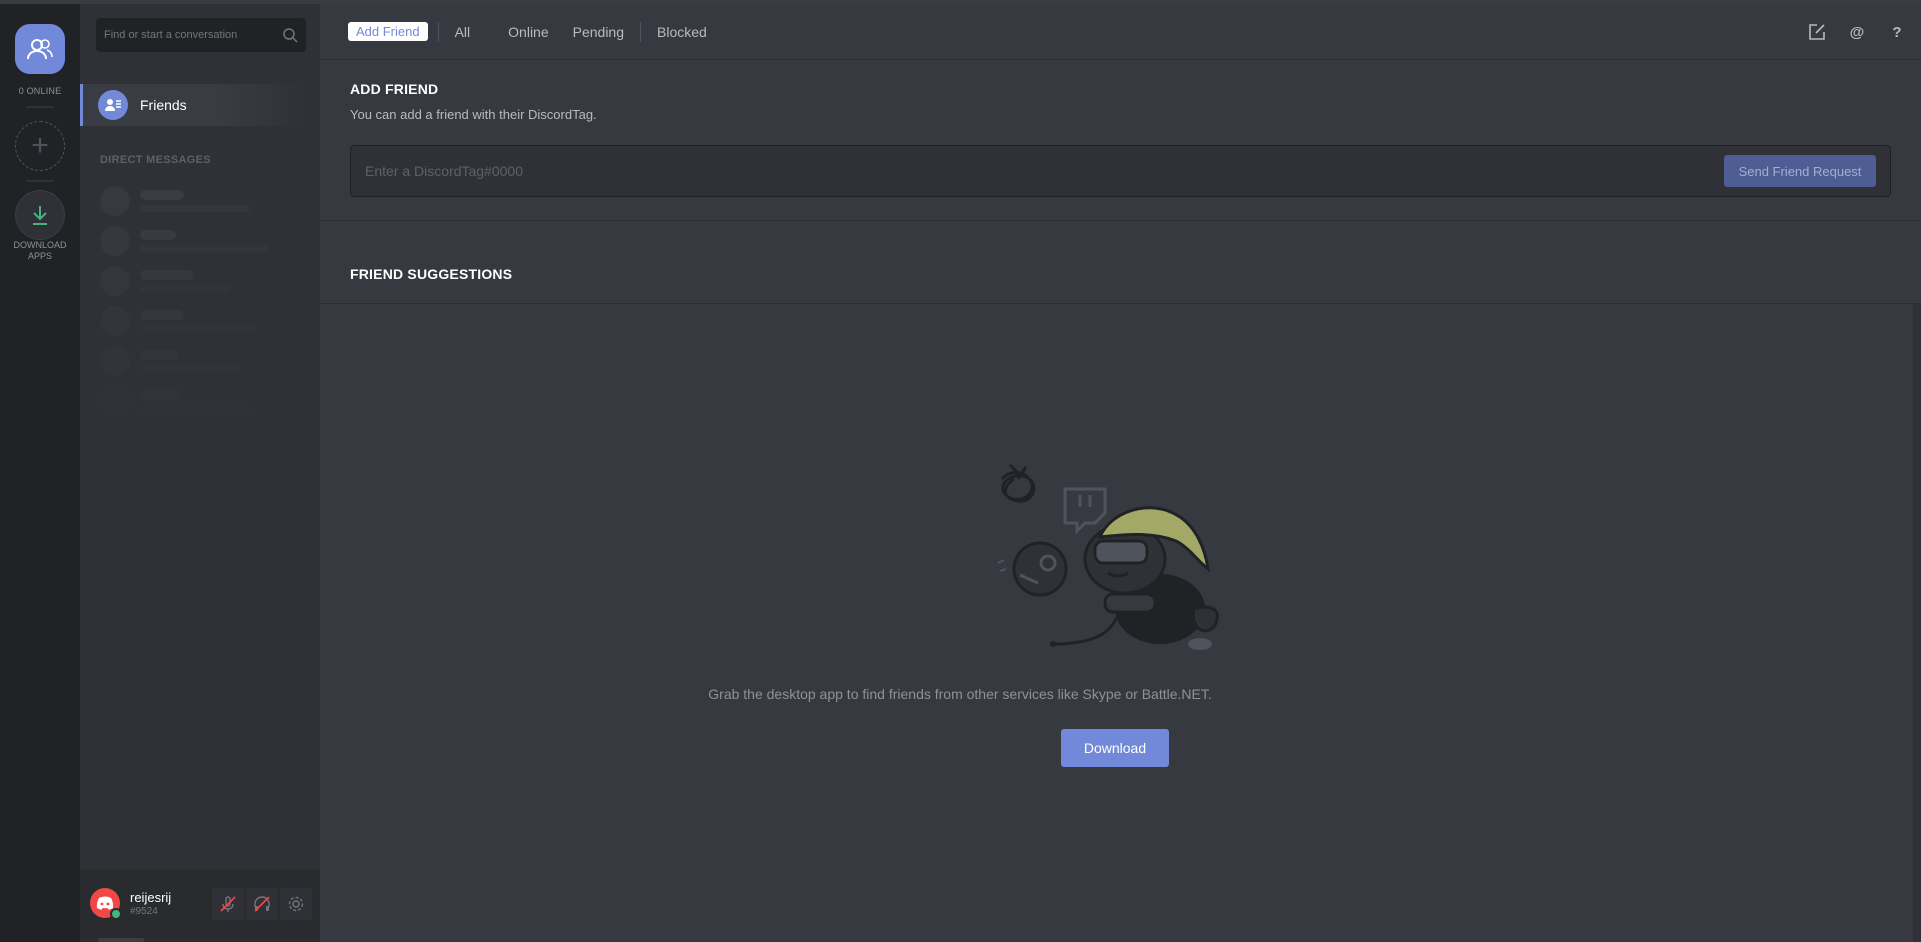 Image resolution: width=1921 pixels, height=942 pixels. I want to click on deafen-icon, so click(262, 904).